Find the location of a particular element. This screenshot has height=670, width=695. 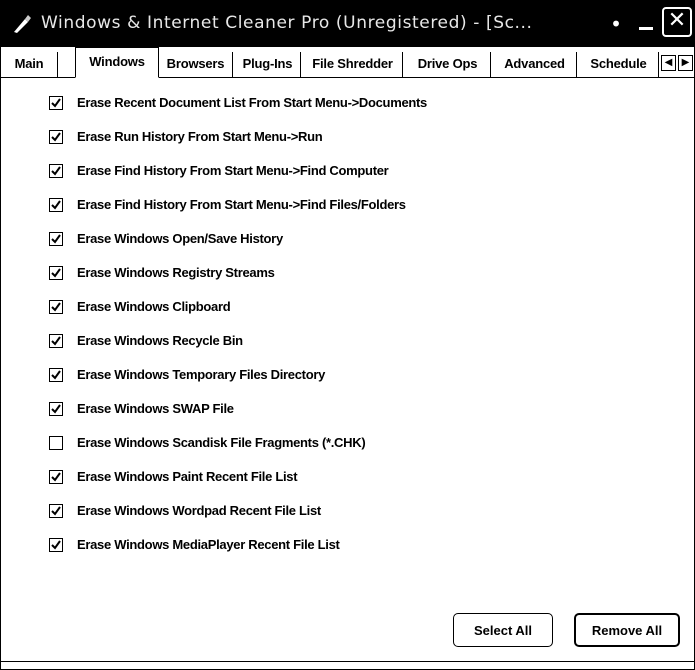

tab-drive-ops: Drive Ops is located at coordinates (448, 64).